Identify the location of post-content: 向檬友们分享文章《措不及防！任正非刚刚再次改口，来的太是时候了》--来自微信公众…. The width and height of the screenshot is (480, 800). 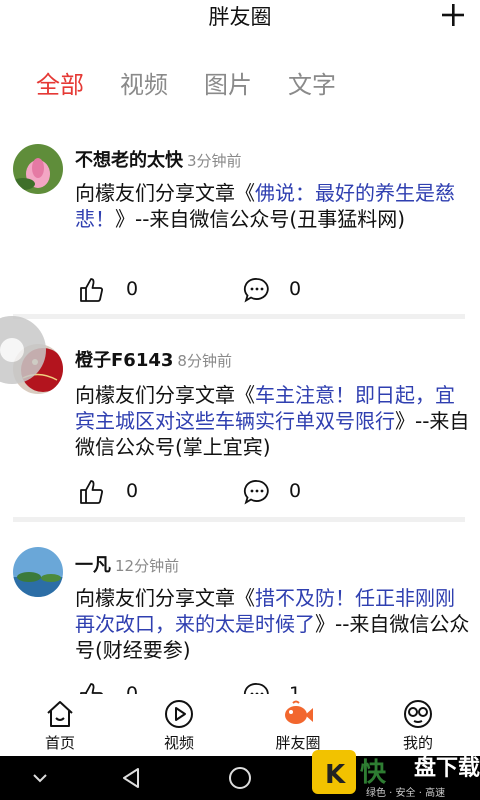
(272, 624).